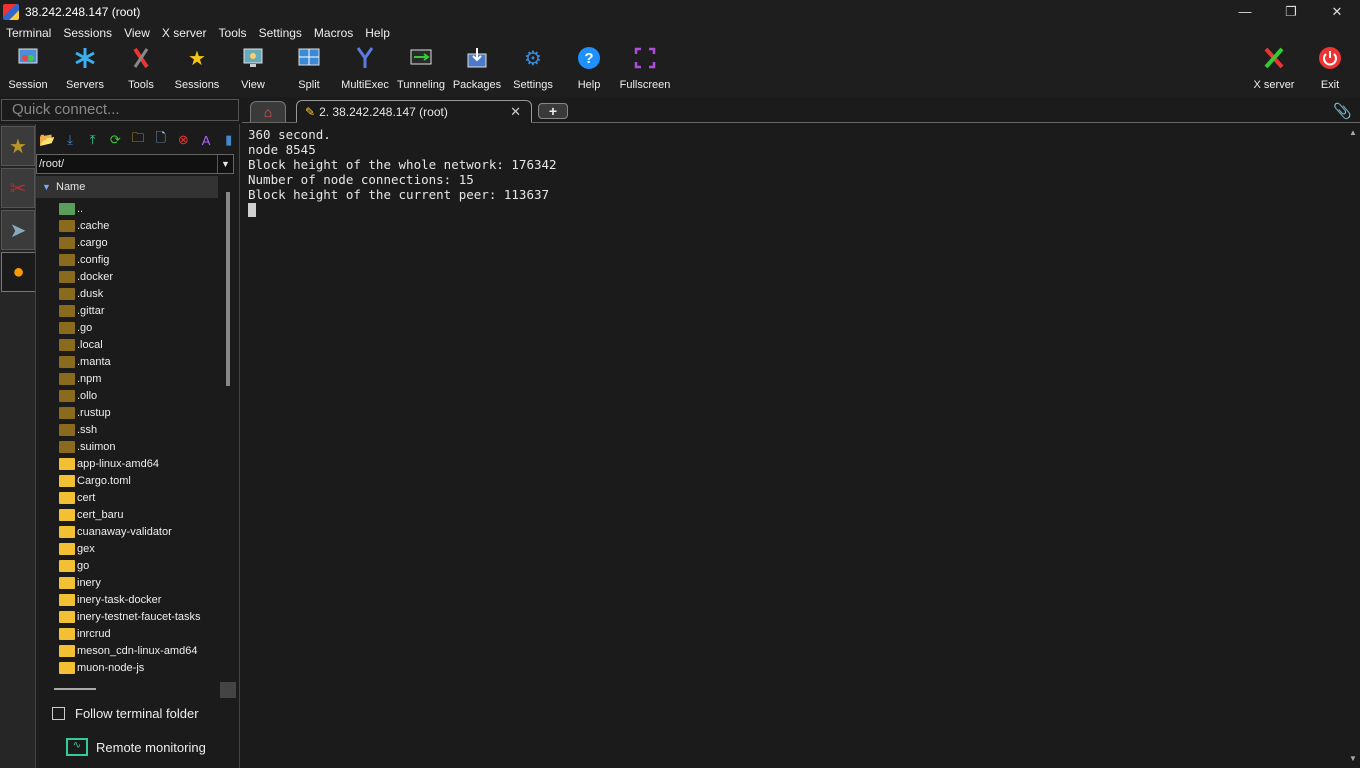  I want to click on file-list-item: inery-task-docker, so click(127, 599).